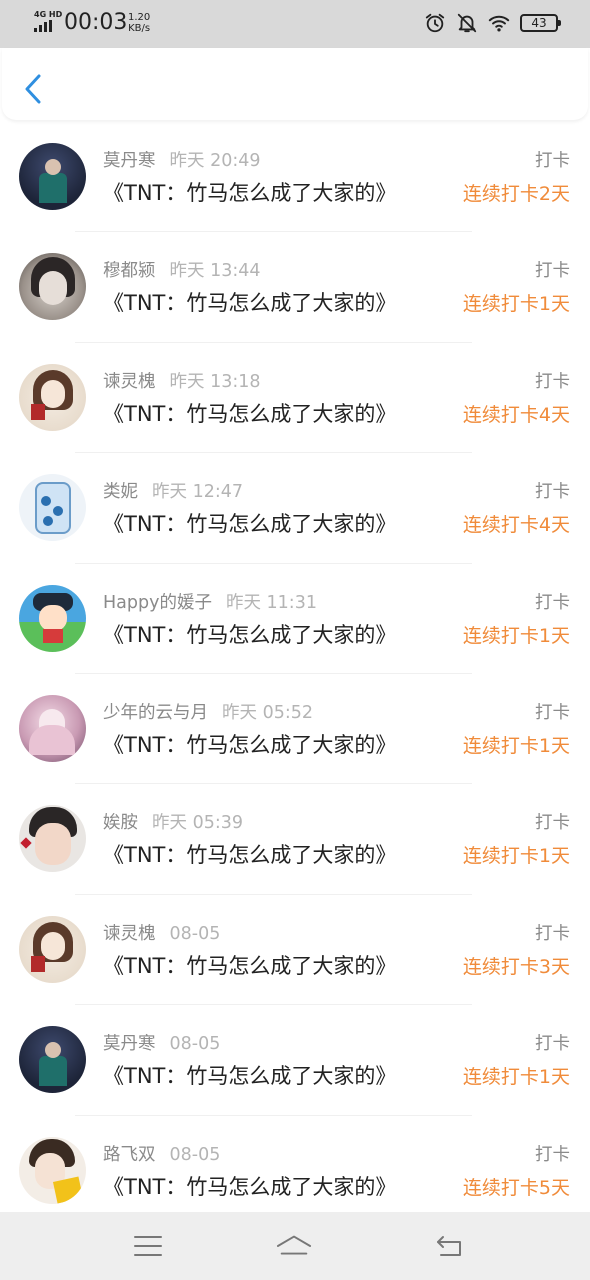 The width and height of the screenshot is (590, 1280). I want to click on signal-icon, so click(43, 26).